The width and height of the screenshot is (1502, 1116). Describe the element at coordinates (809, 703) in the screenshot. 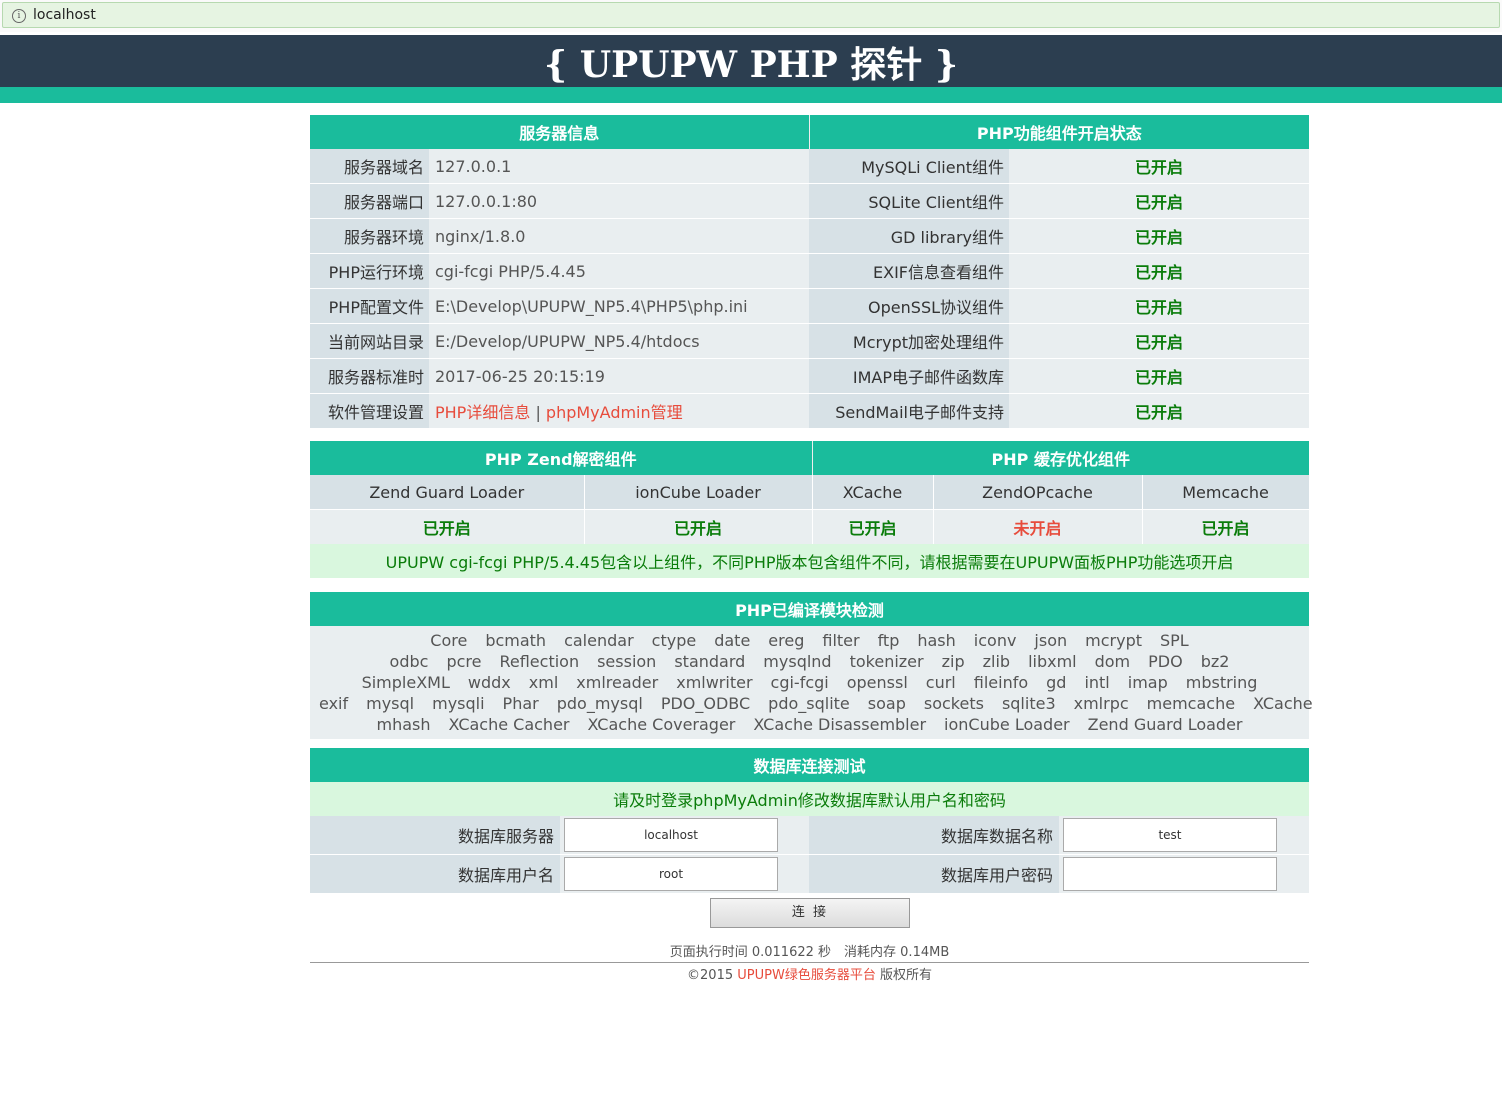

I see `module-item: pdo_sqlite` at that location.